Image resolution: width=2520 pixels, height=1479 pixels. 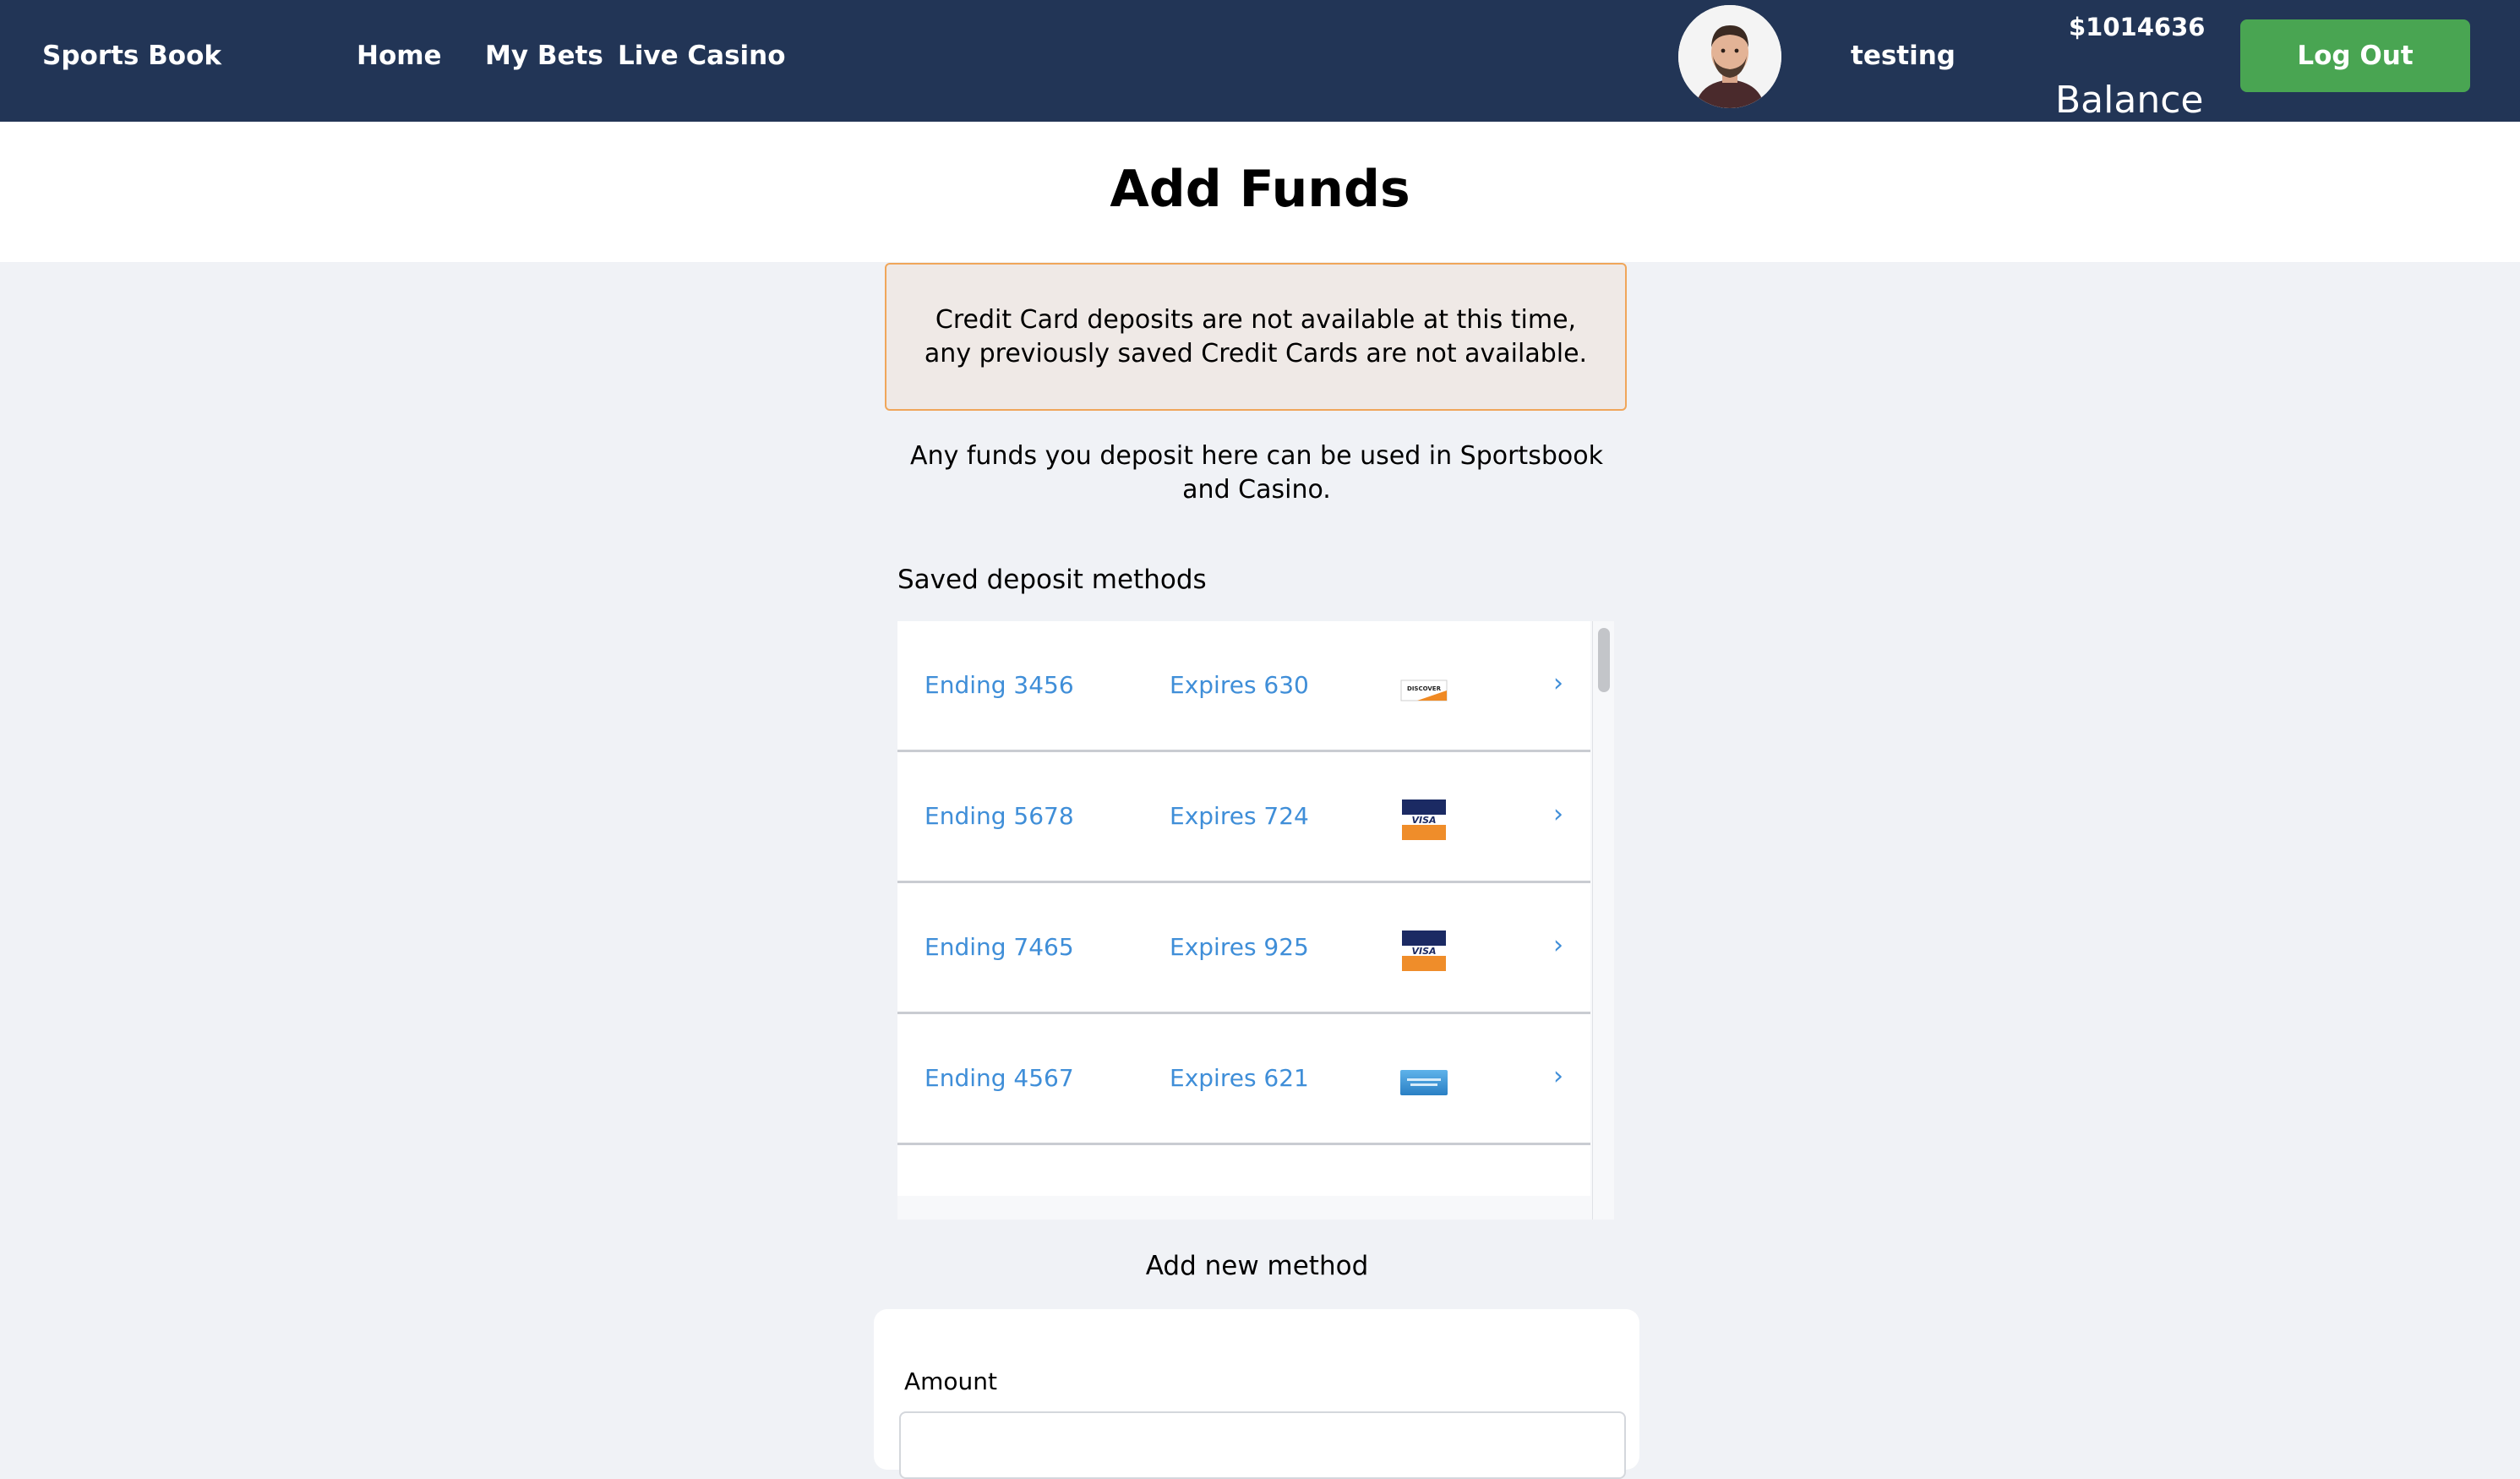 I want to click on card-expiry: Expires 724, so click(x=1239, y=816).